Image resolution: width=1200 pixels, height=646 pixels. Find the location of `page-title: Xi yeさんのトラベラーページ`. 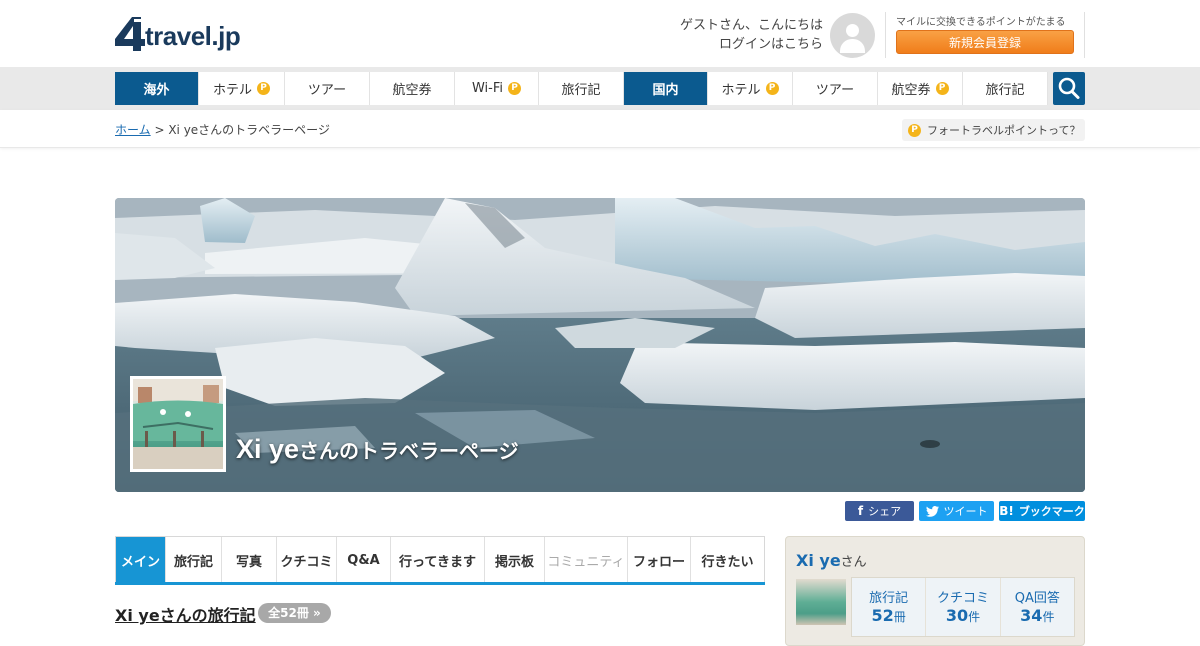

page-title: Xi yeさんのトラベラーページ is located at coordinates (377, 449).